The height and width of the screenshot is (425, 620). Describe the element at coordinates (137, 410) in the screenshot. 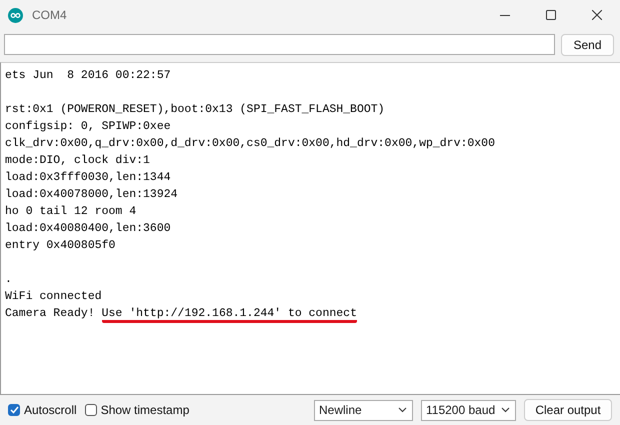

I see `checkbox: Show timestamp` at that location.